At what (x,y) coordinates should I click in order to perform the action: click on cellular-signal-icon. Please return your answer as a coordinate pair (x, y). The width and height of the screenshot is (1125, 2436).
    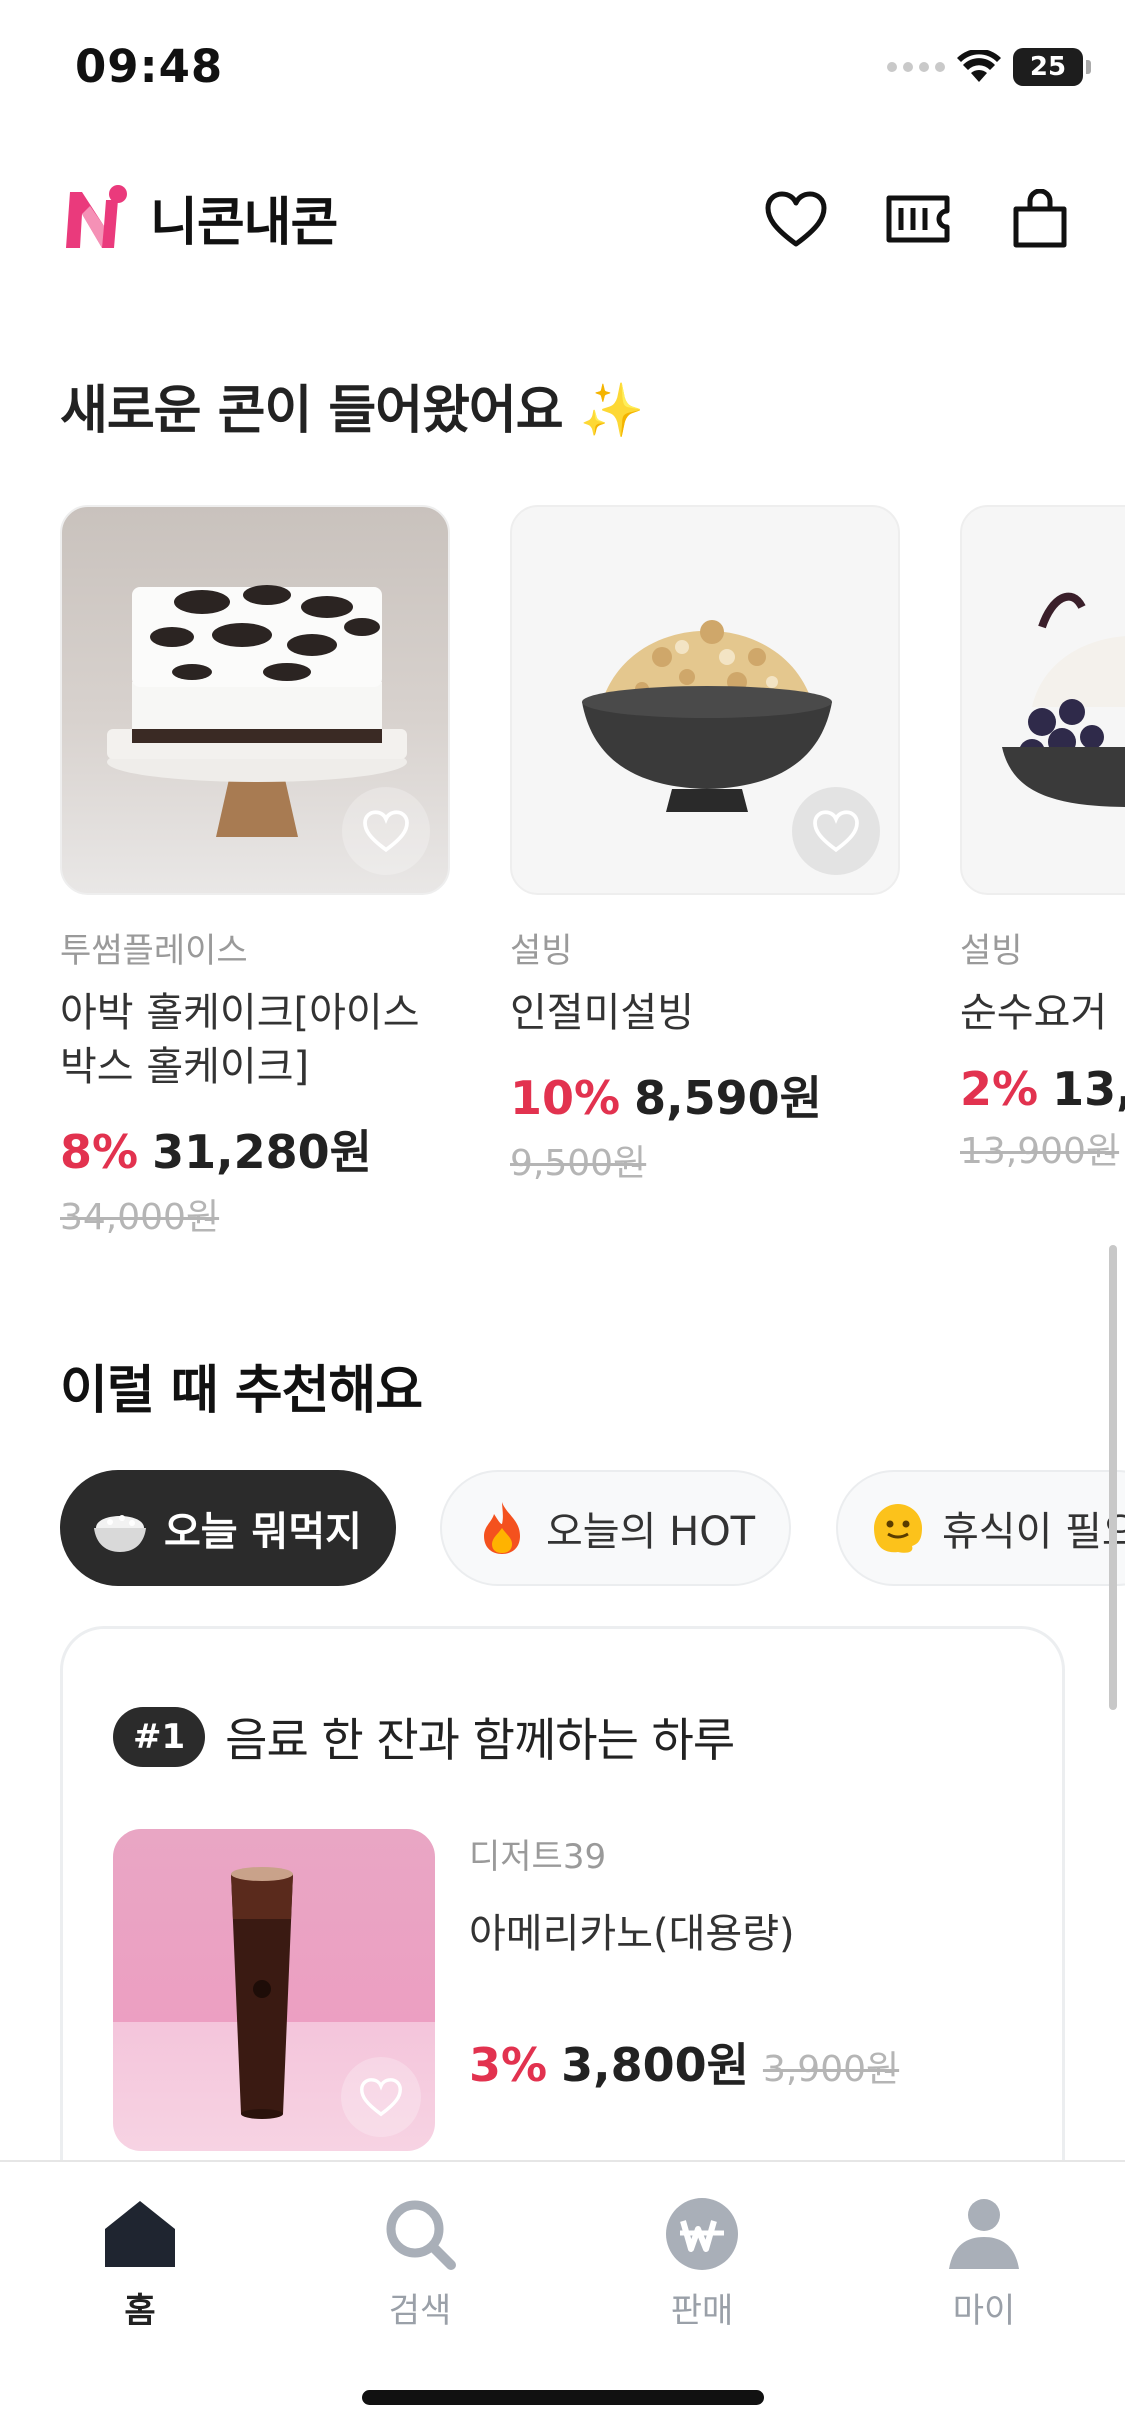
    Looking at the image, I should click on (916, 67).